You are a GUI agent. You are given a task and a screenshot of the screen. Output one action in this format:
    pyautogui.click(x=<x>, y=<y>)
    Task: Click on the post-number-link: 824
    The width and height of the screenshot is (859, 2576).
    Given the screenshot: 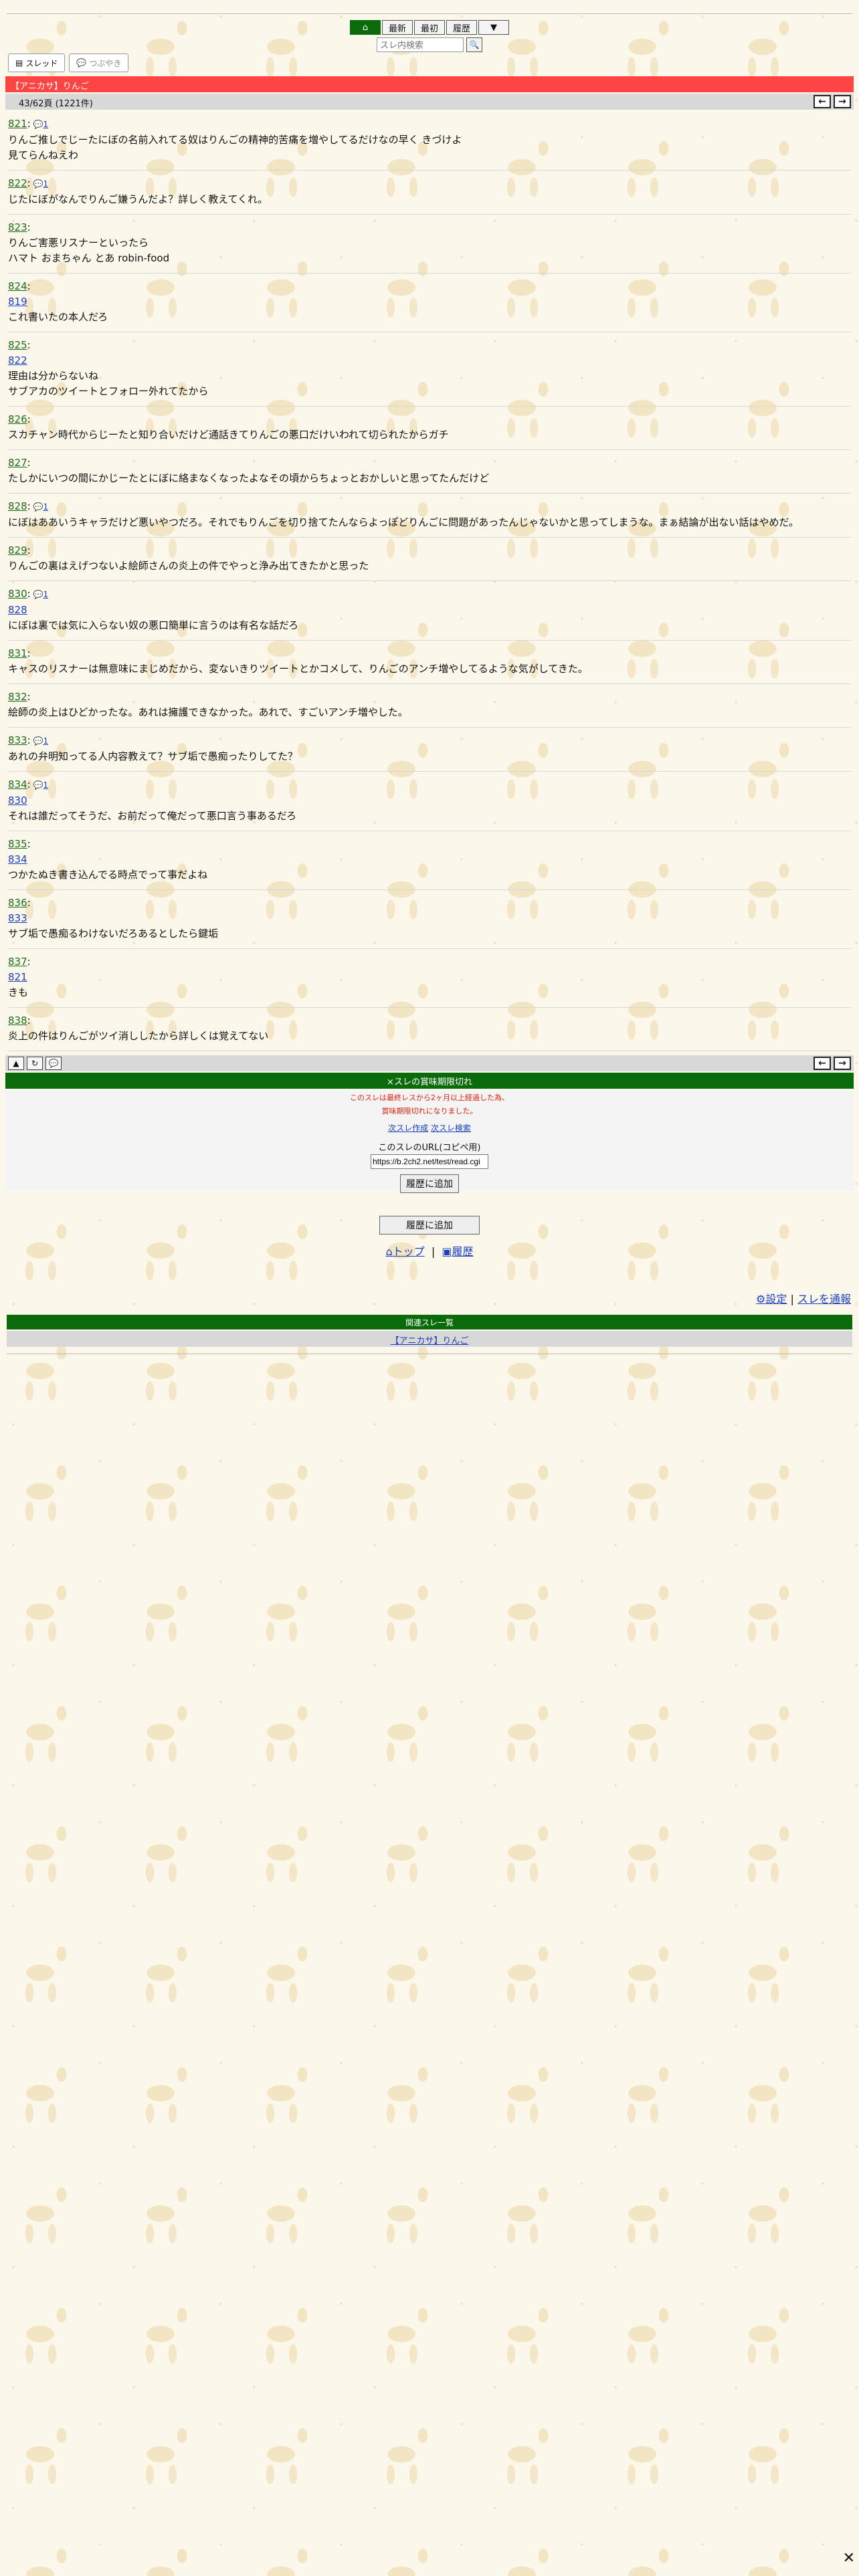 What is the action you would take?
    pyautogui.click(x=17, y=286)
    